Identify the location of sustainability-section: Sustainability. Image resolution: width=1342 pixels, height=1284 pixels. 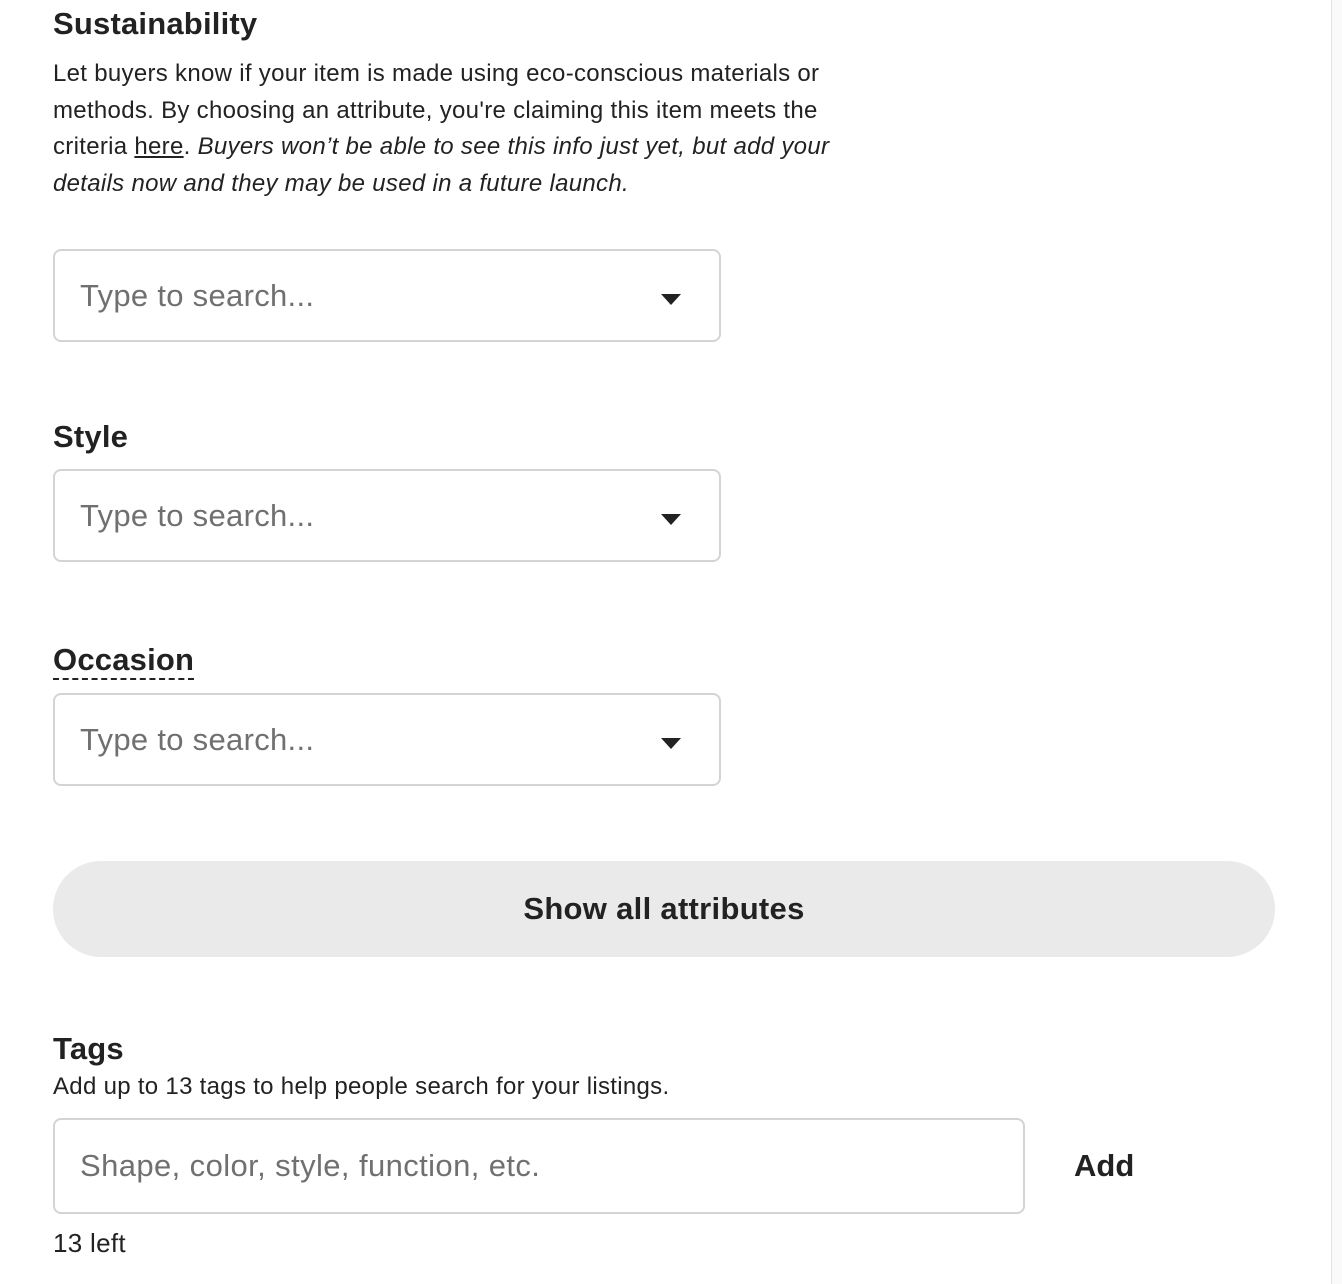
(155, 24).